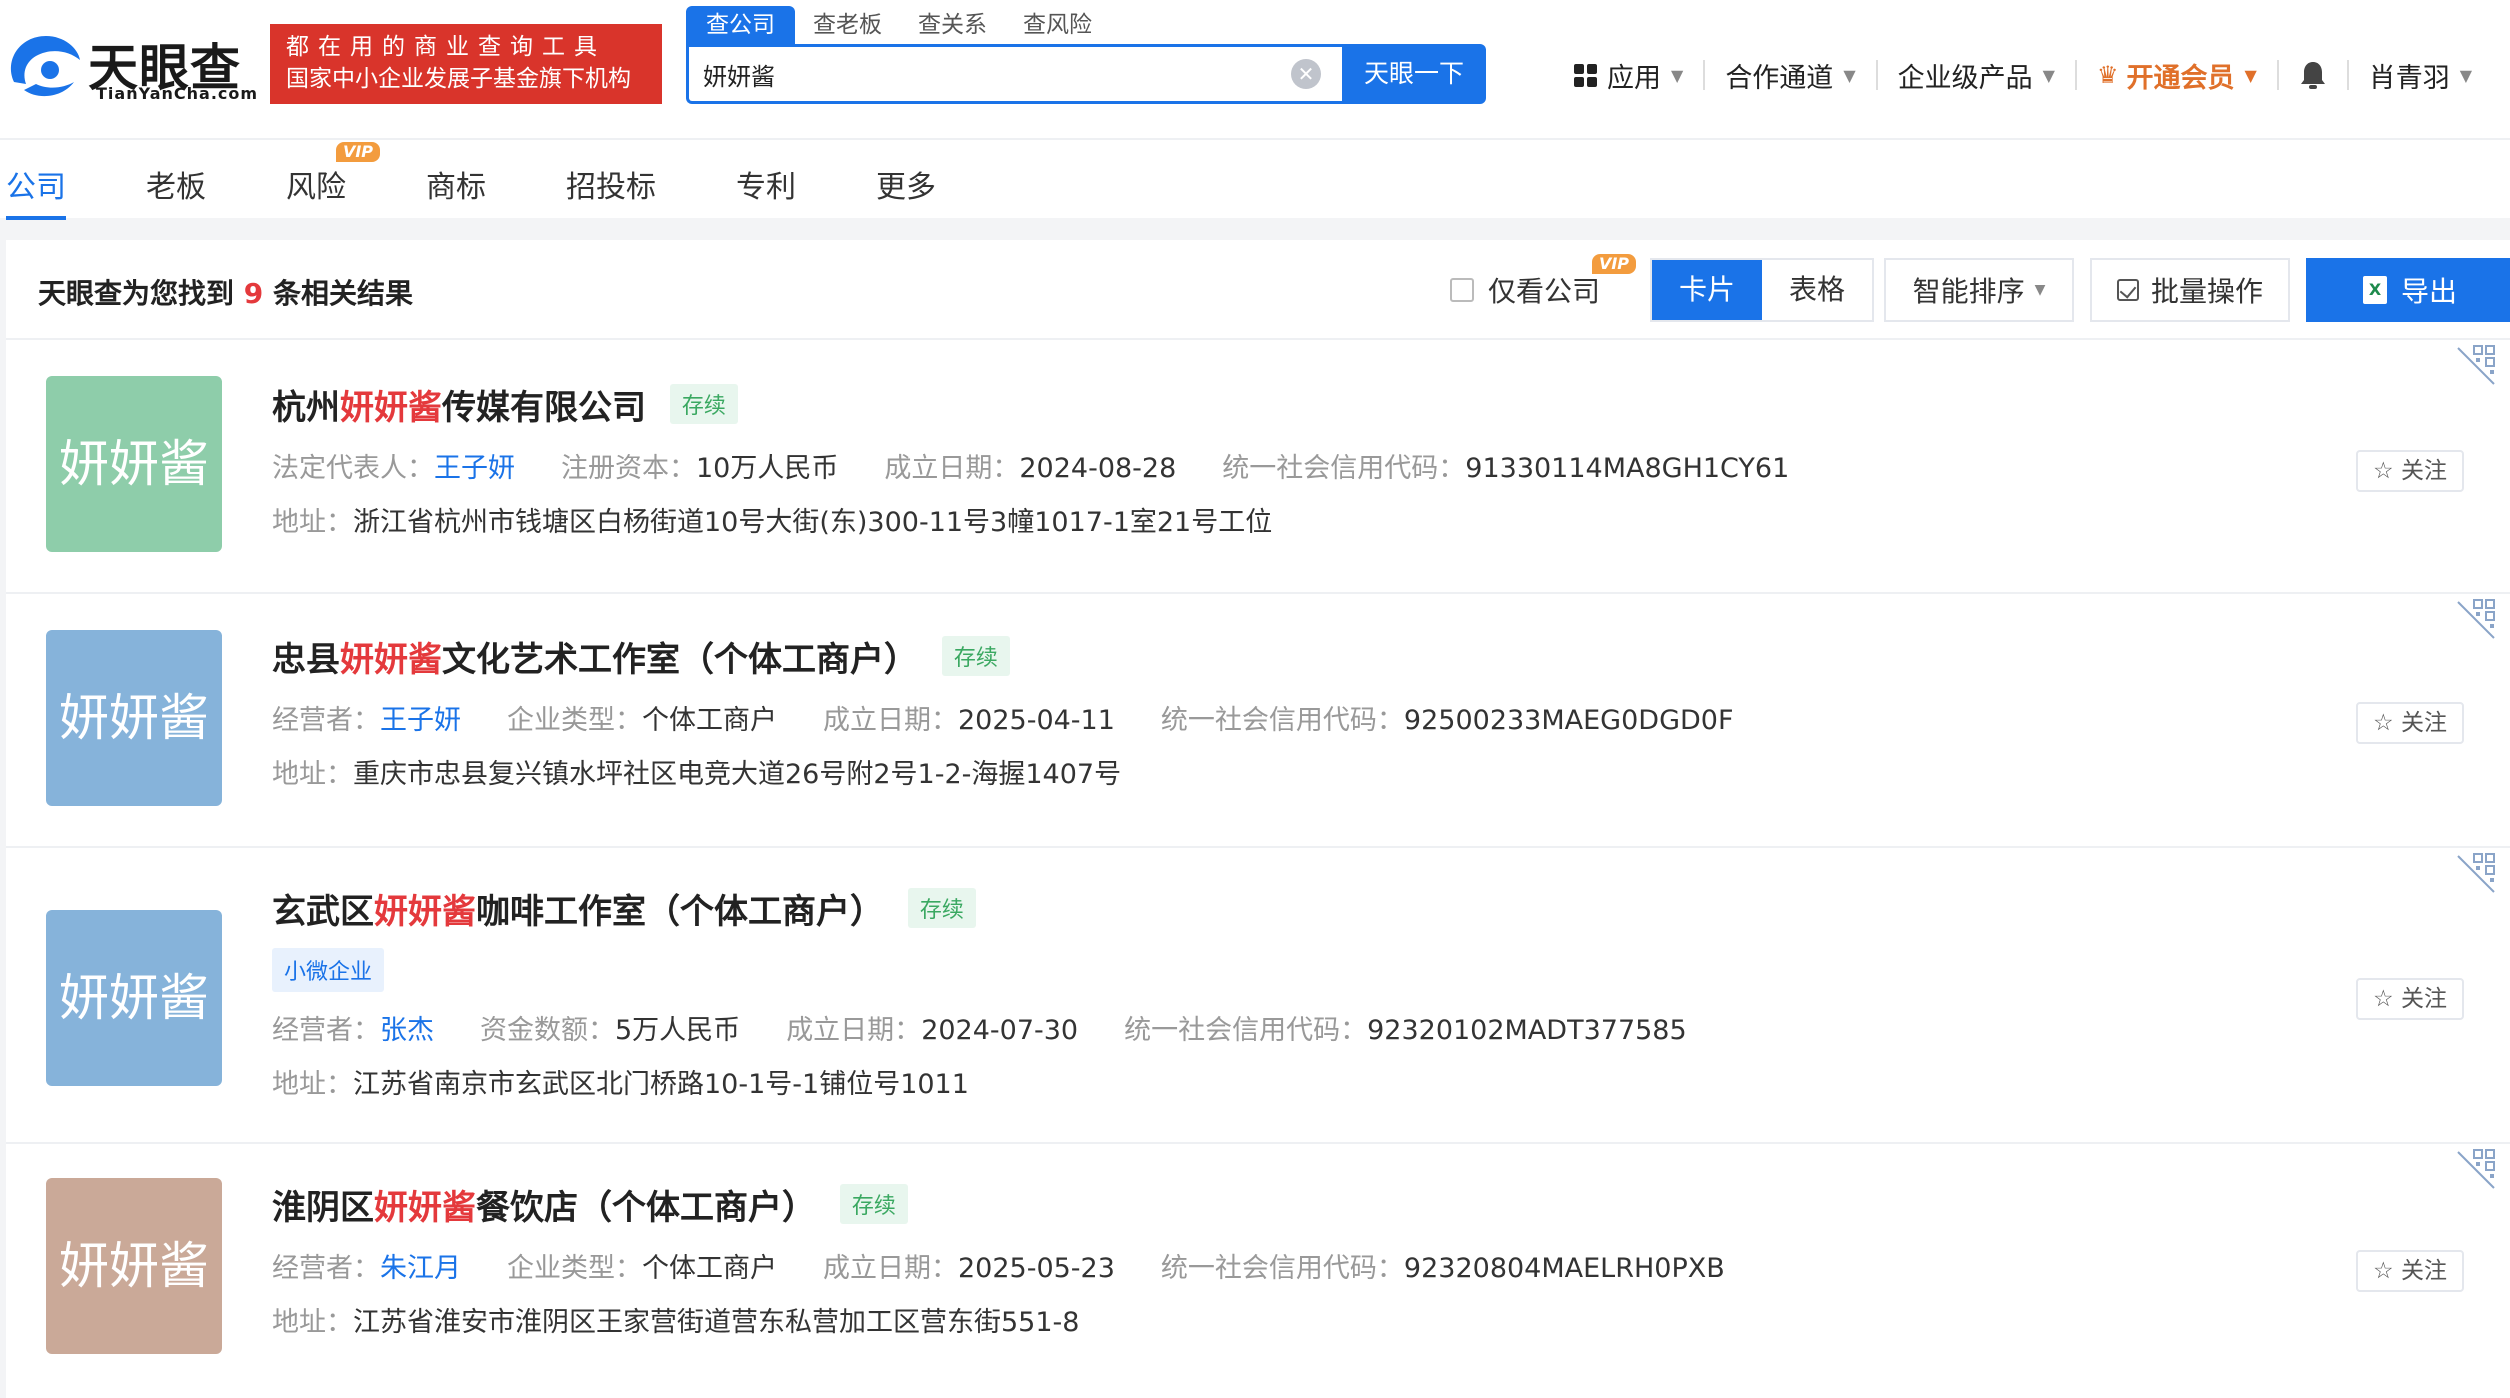 The width and height of the screenshot is (2510, 1398). Describe the element at coordinates (1527, 1030) in the screenshot. I see `meta-value: 92320102MADT377585` at that location.